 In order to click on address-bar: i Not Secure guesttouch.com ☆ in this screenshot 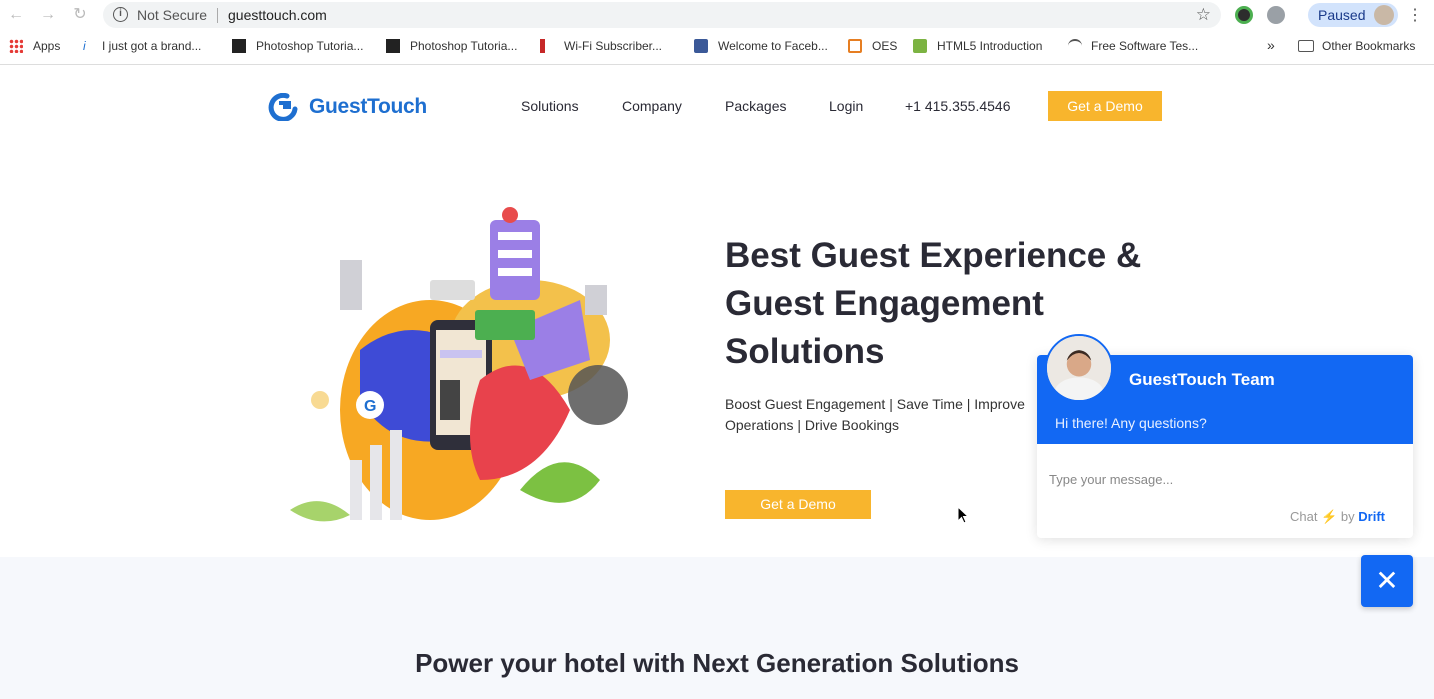, I will do `click(662, 15)`.